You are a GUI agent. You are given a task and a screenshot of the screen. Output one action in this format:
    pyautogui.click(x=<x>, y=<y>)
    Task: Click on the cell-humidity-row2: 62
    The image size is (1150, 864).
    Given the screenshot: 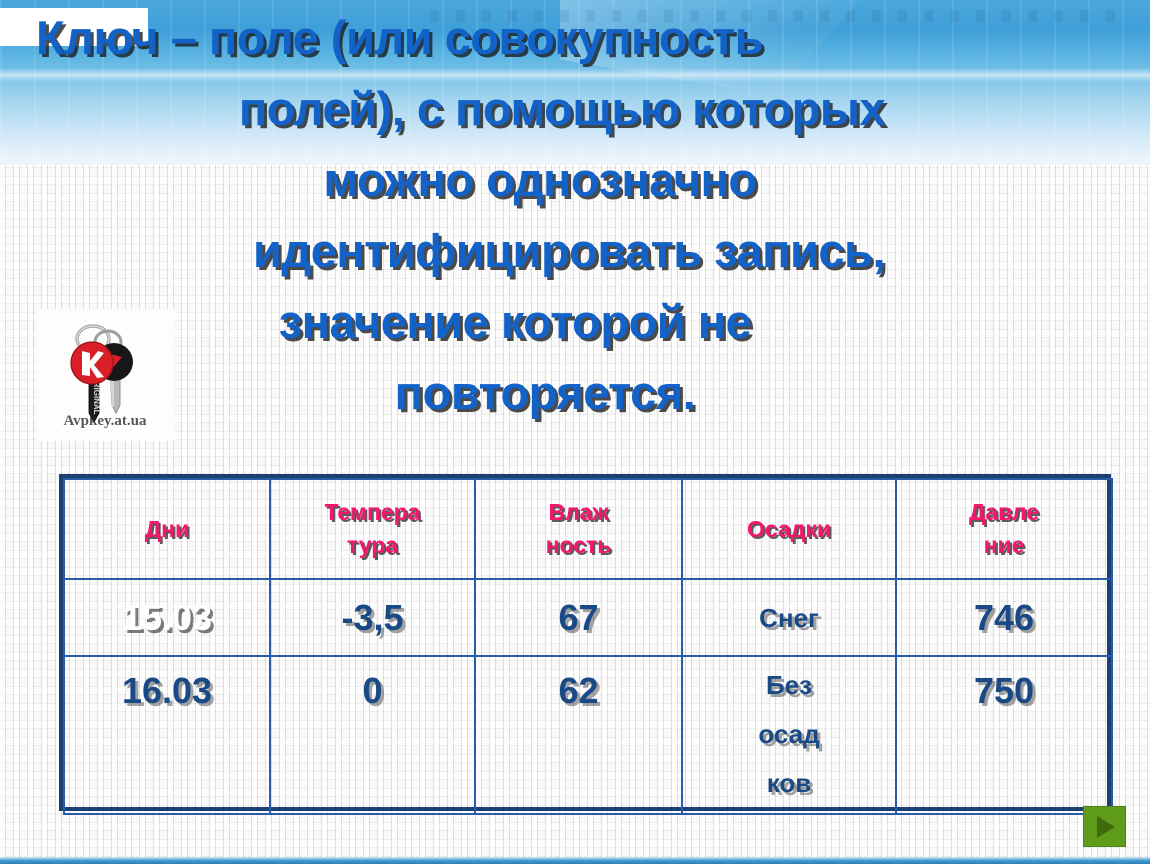 What is the action you would take?
    pyautogui.click(x=578, y=735)
    